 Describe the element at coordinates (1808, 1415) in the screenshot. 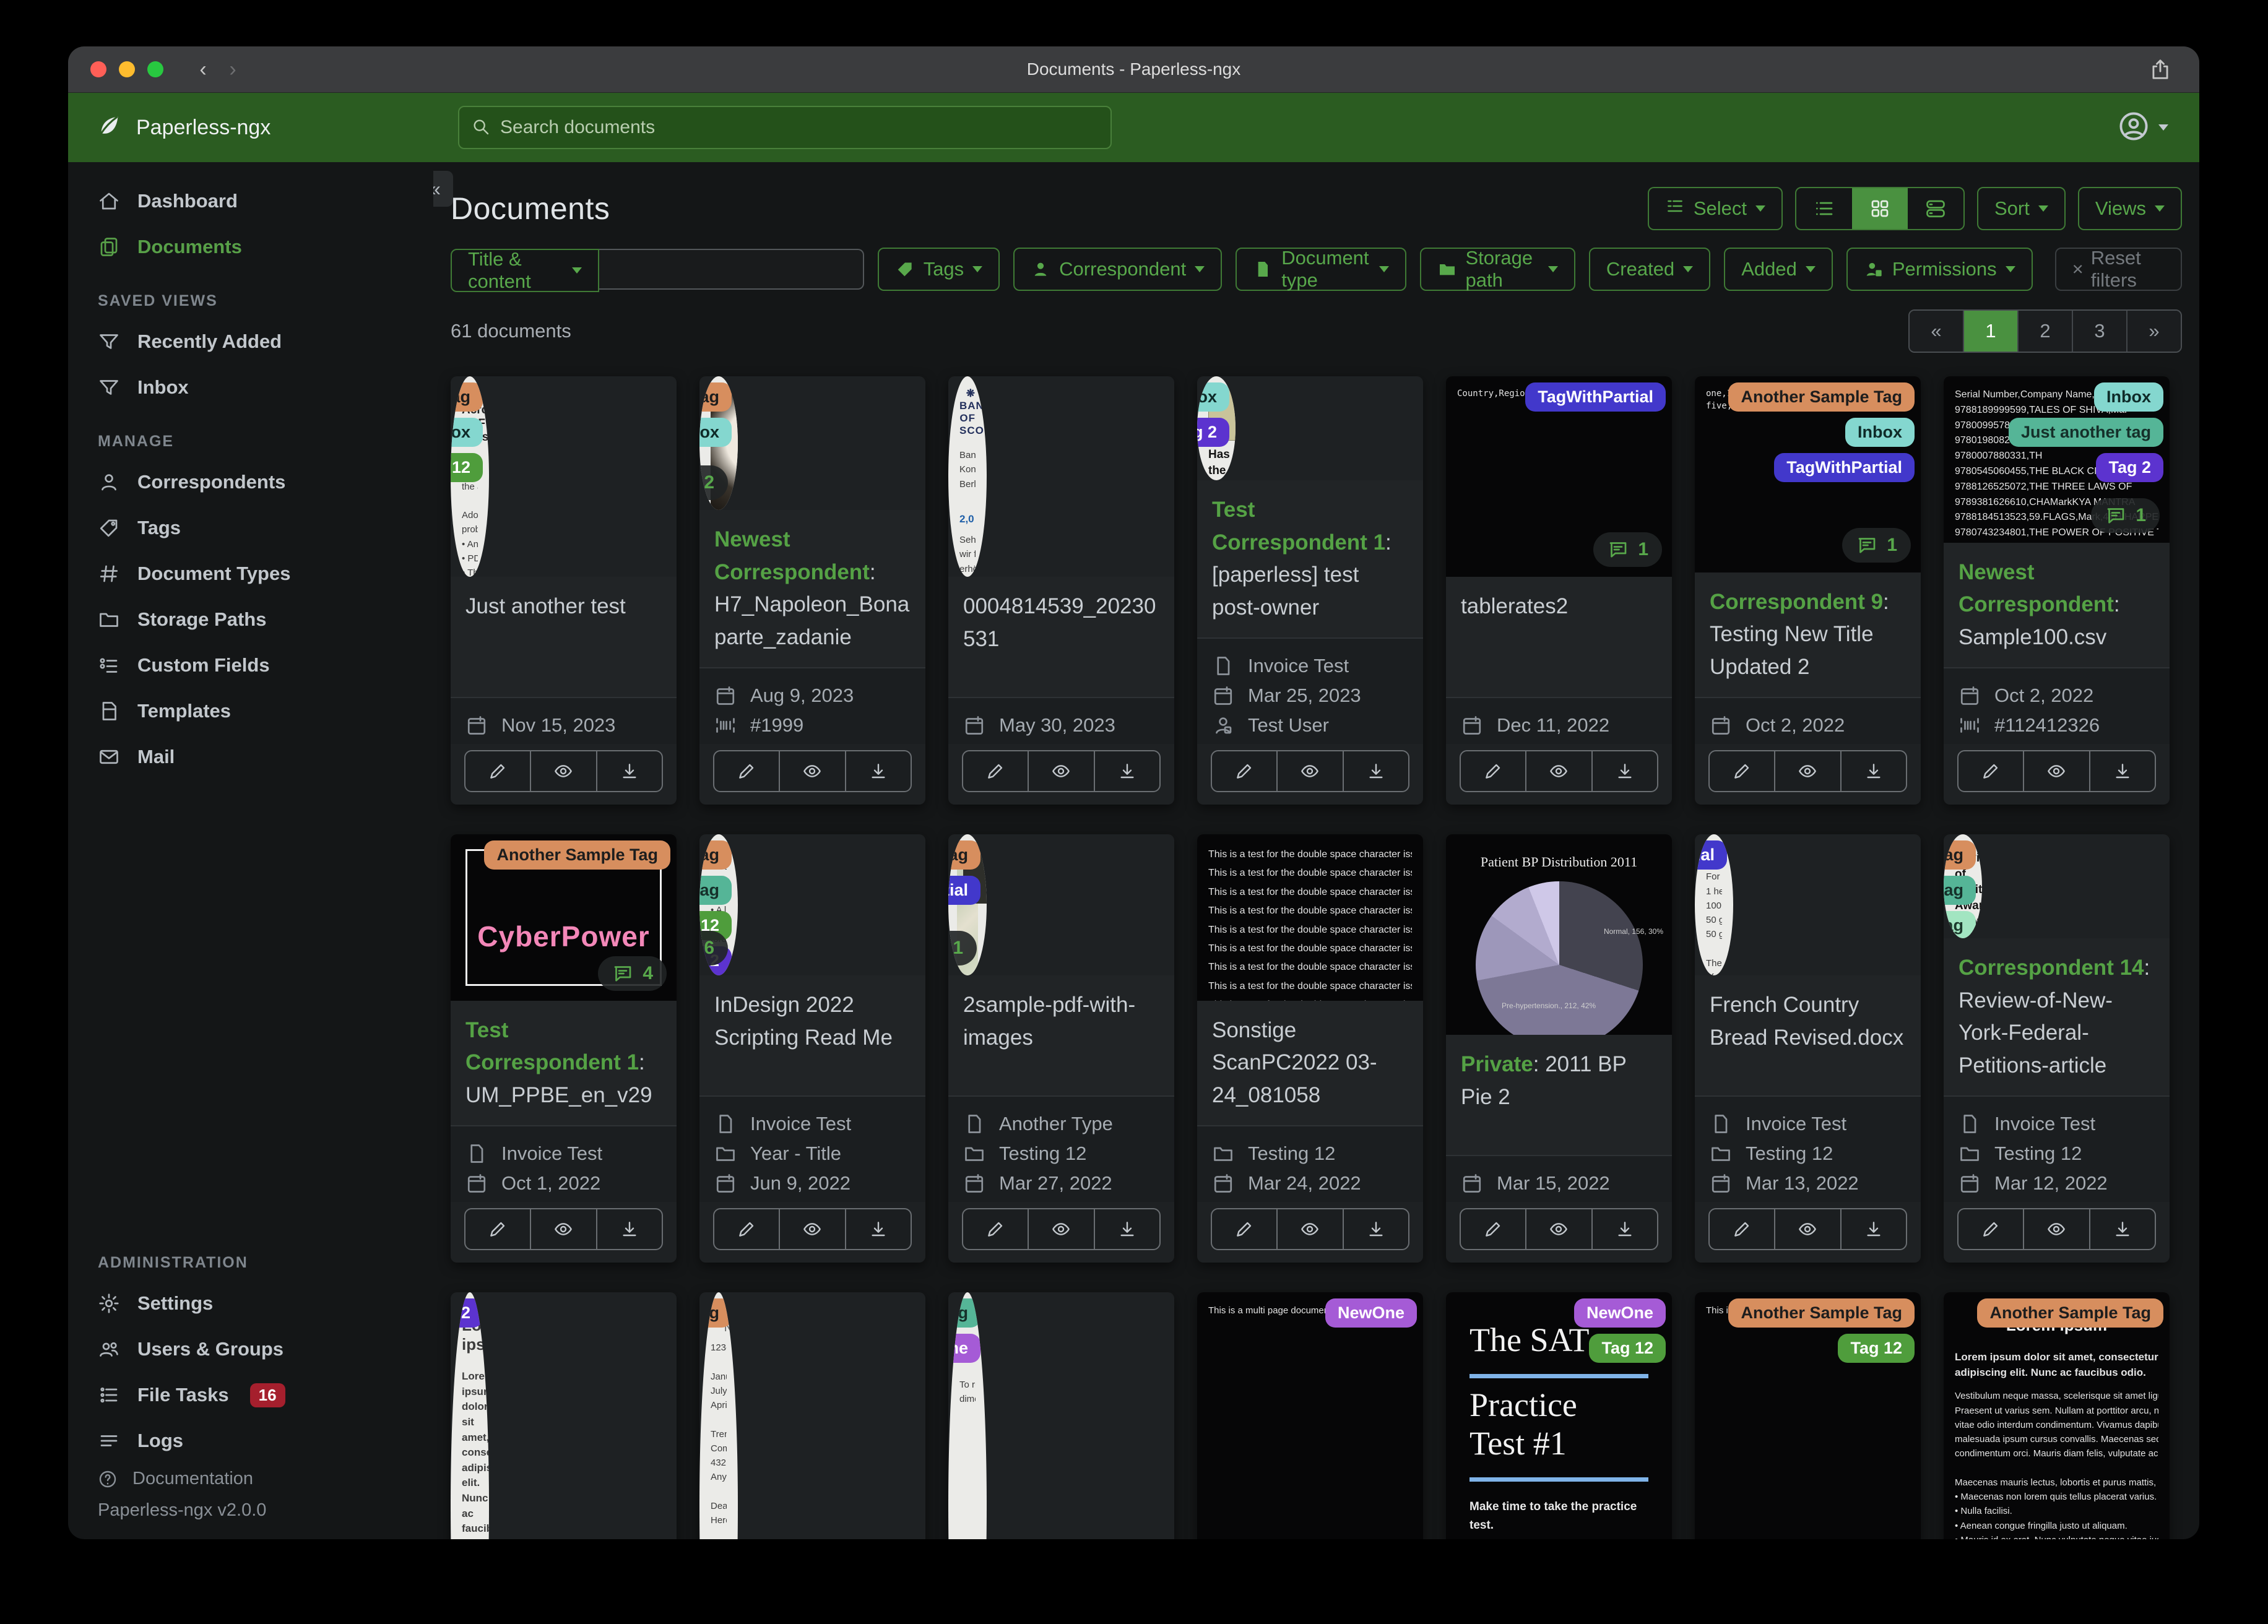

I see `document-thumbnail: This is a testAnother Sample TagTag 12` at that location.